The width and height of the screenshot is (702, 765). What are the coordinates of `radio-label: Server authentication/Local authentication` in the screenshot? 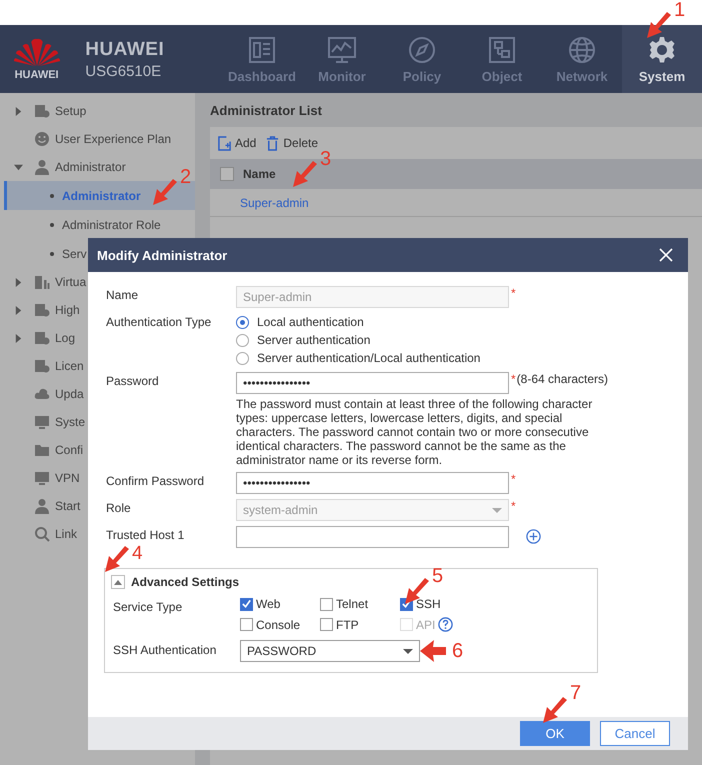 It's located at (368, 358).